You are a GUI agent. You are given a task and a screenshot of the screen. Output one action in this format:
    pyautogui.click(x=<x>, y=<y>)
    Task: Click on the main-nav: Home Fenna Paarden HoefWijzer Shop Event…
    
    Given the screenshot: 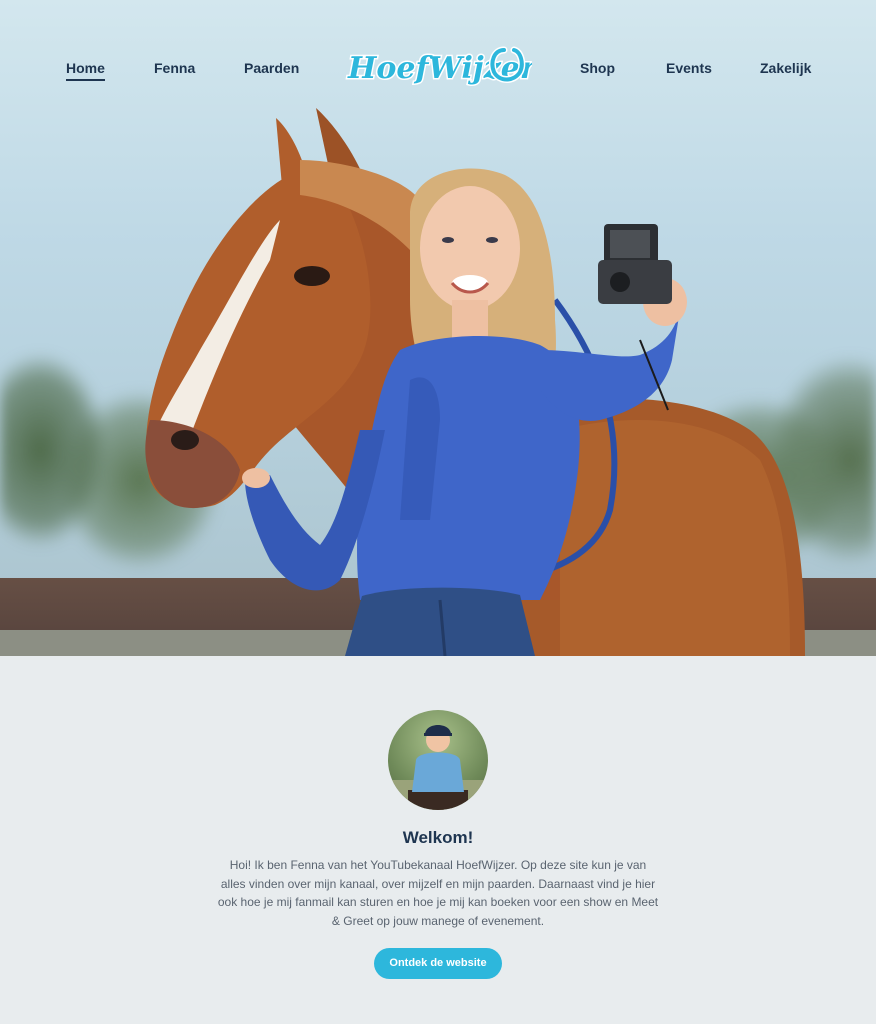 What is the action you would take?
    pyautogui.click(x=438, y=68)
    